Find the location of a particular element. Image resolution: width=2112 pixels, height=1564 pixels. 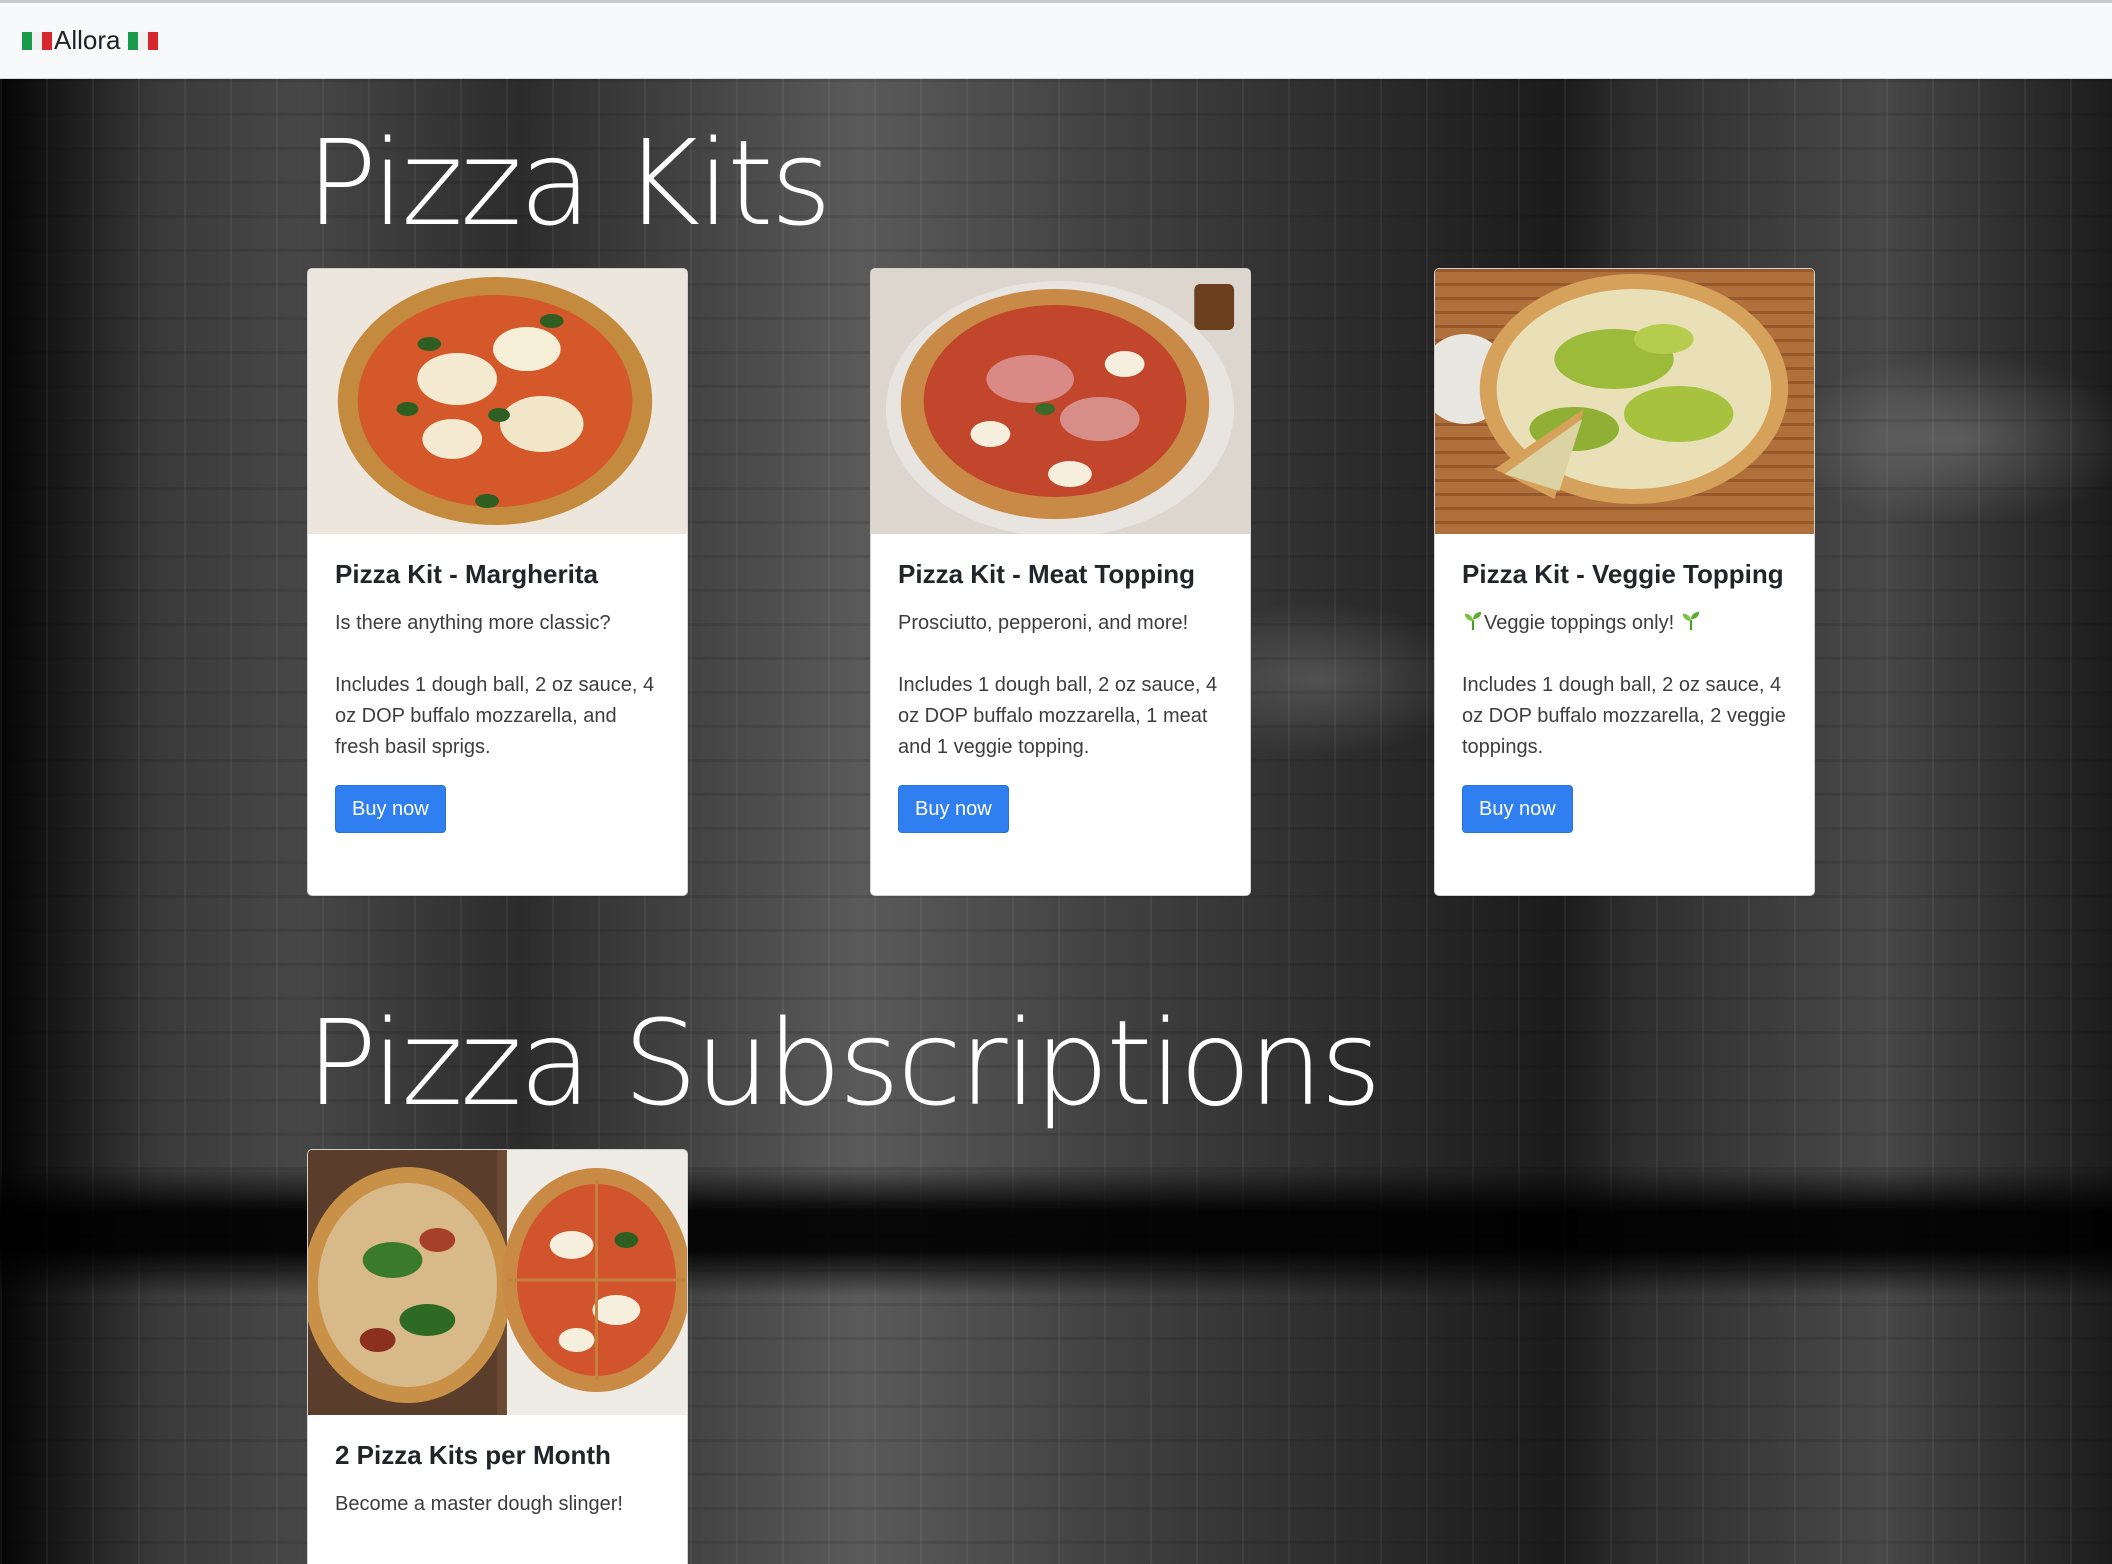

margherita-pizza-image is located at coordinates (497, 401).